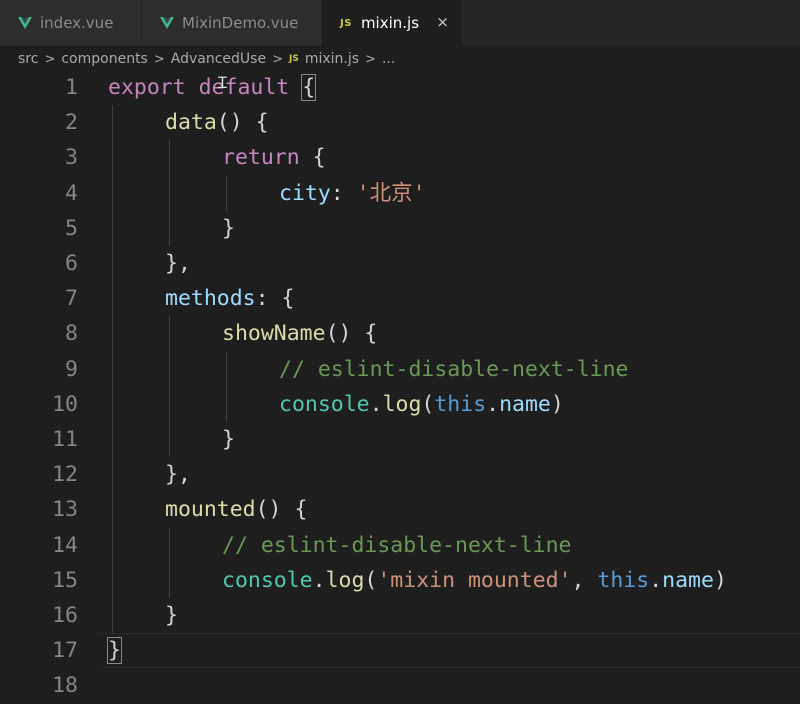 The height and width of the screenshot is (704, 800). Describe the element at coordinates (400, 157) in the screenshot. I see `code-line: 3 return {` at that location.